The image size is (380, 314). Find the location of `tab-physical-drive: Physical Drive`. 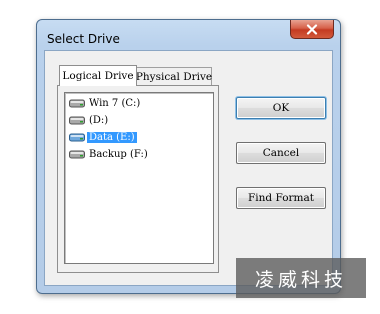

tab-physical-drive: Physical Drive is located at coordinates (174, 76).